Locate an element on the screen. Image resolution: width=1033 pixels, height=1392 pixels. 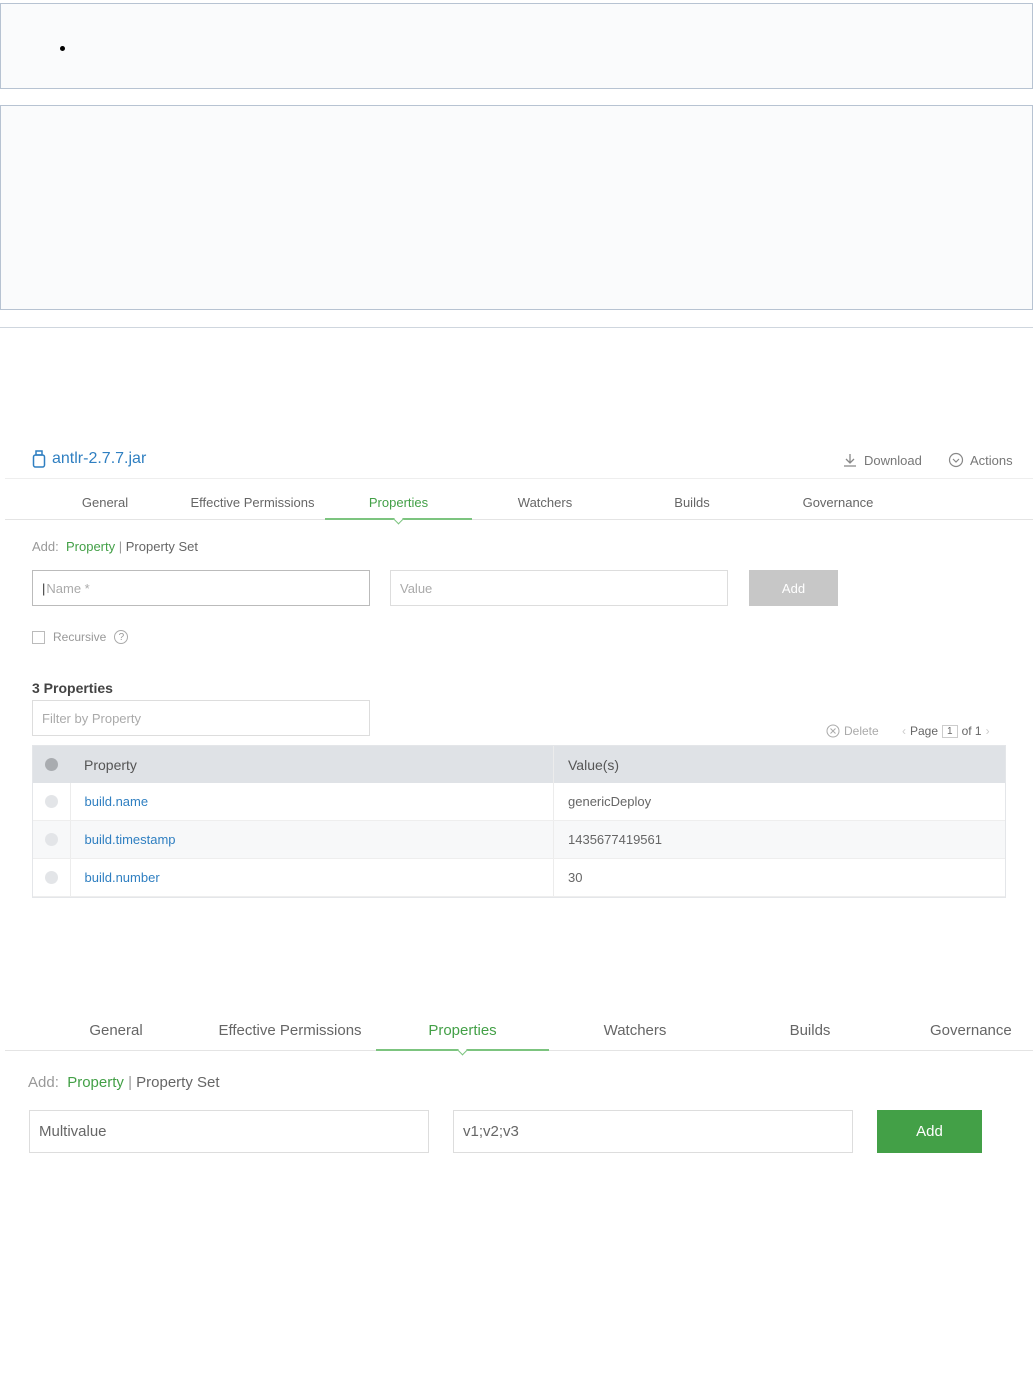
property-value-input: v1;v2;v3 is located at coordinates (653, 1131).